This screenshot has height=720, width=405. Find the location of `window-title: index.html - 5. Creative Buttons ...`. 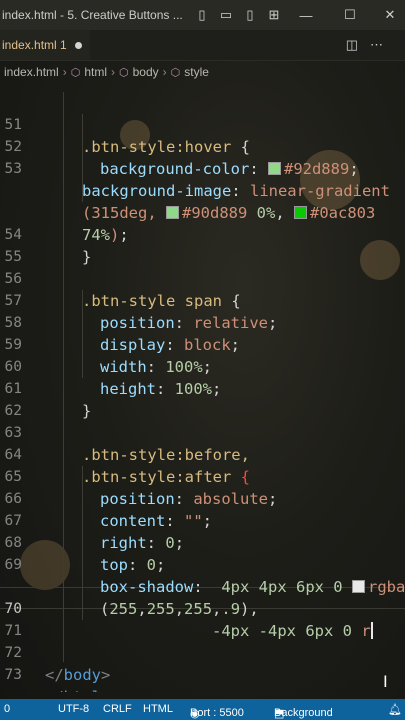

window-title: index.html - 5. Creative Buttons ... is located at coordinates (92, 15).